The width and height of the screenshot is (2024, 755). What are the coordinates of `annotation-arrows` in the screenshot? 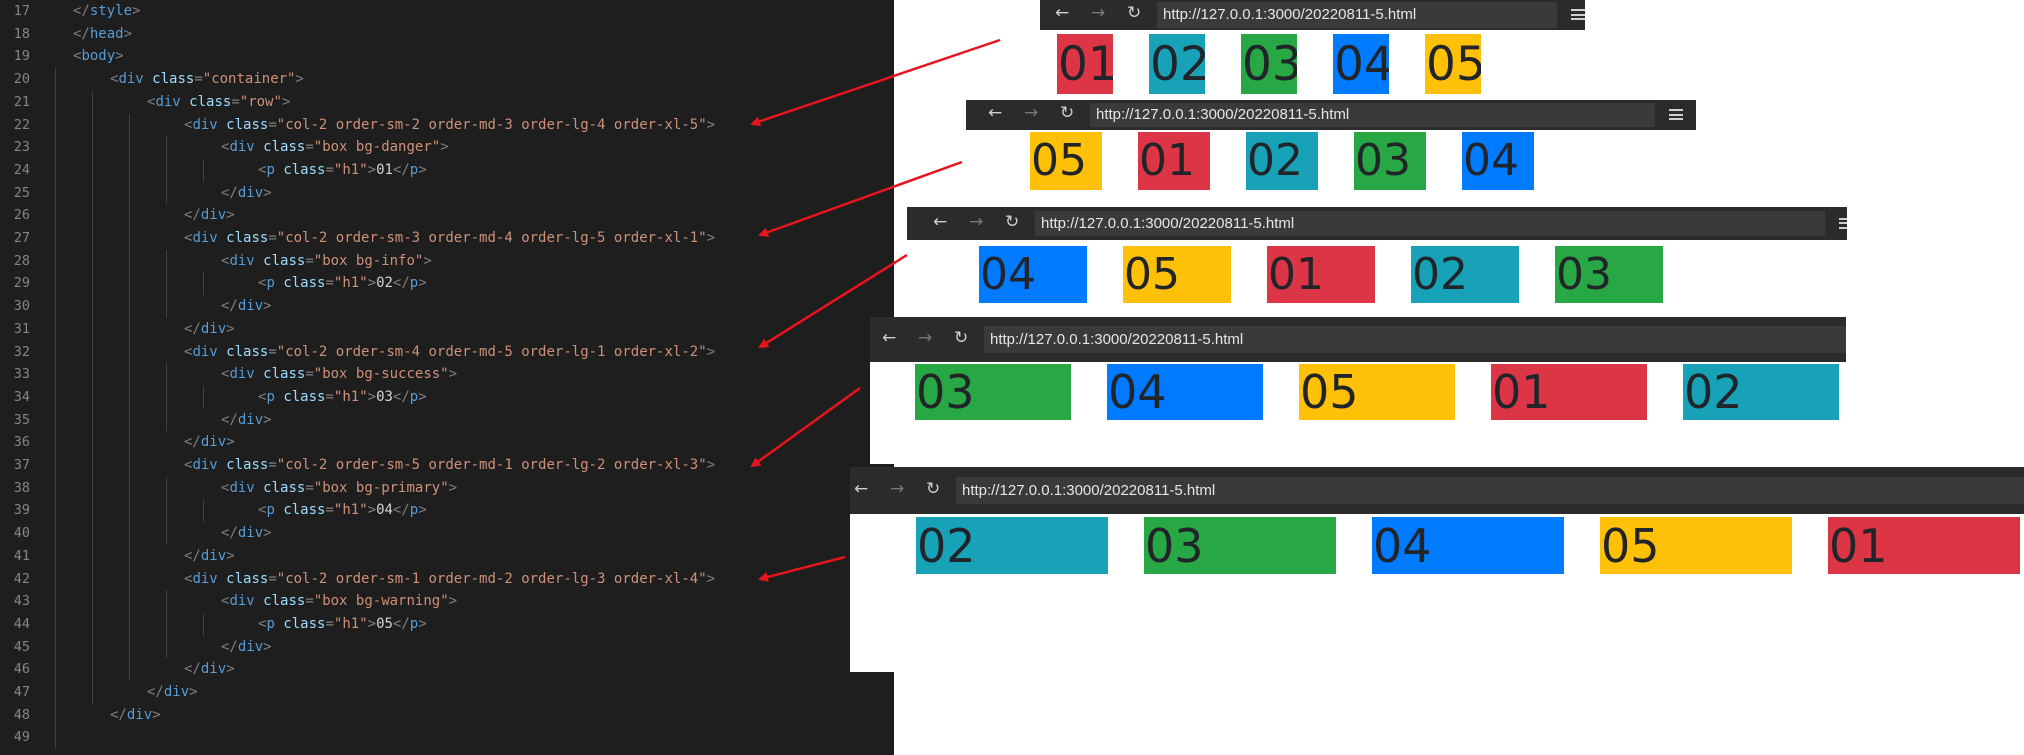 It's located at (875, 310).